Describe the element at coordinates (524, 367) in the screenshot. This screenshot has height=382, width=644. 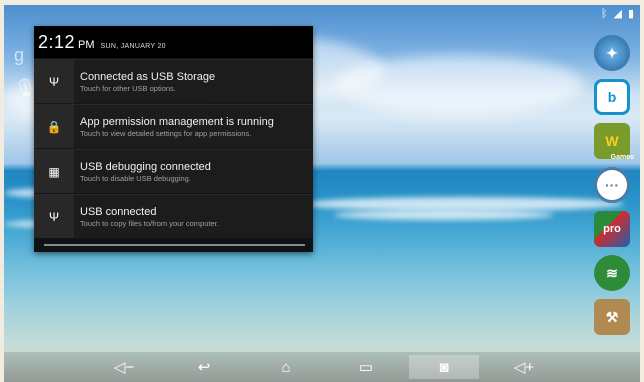
I see `volume-up-button: ◁+` at that location.